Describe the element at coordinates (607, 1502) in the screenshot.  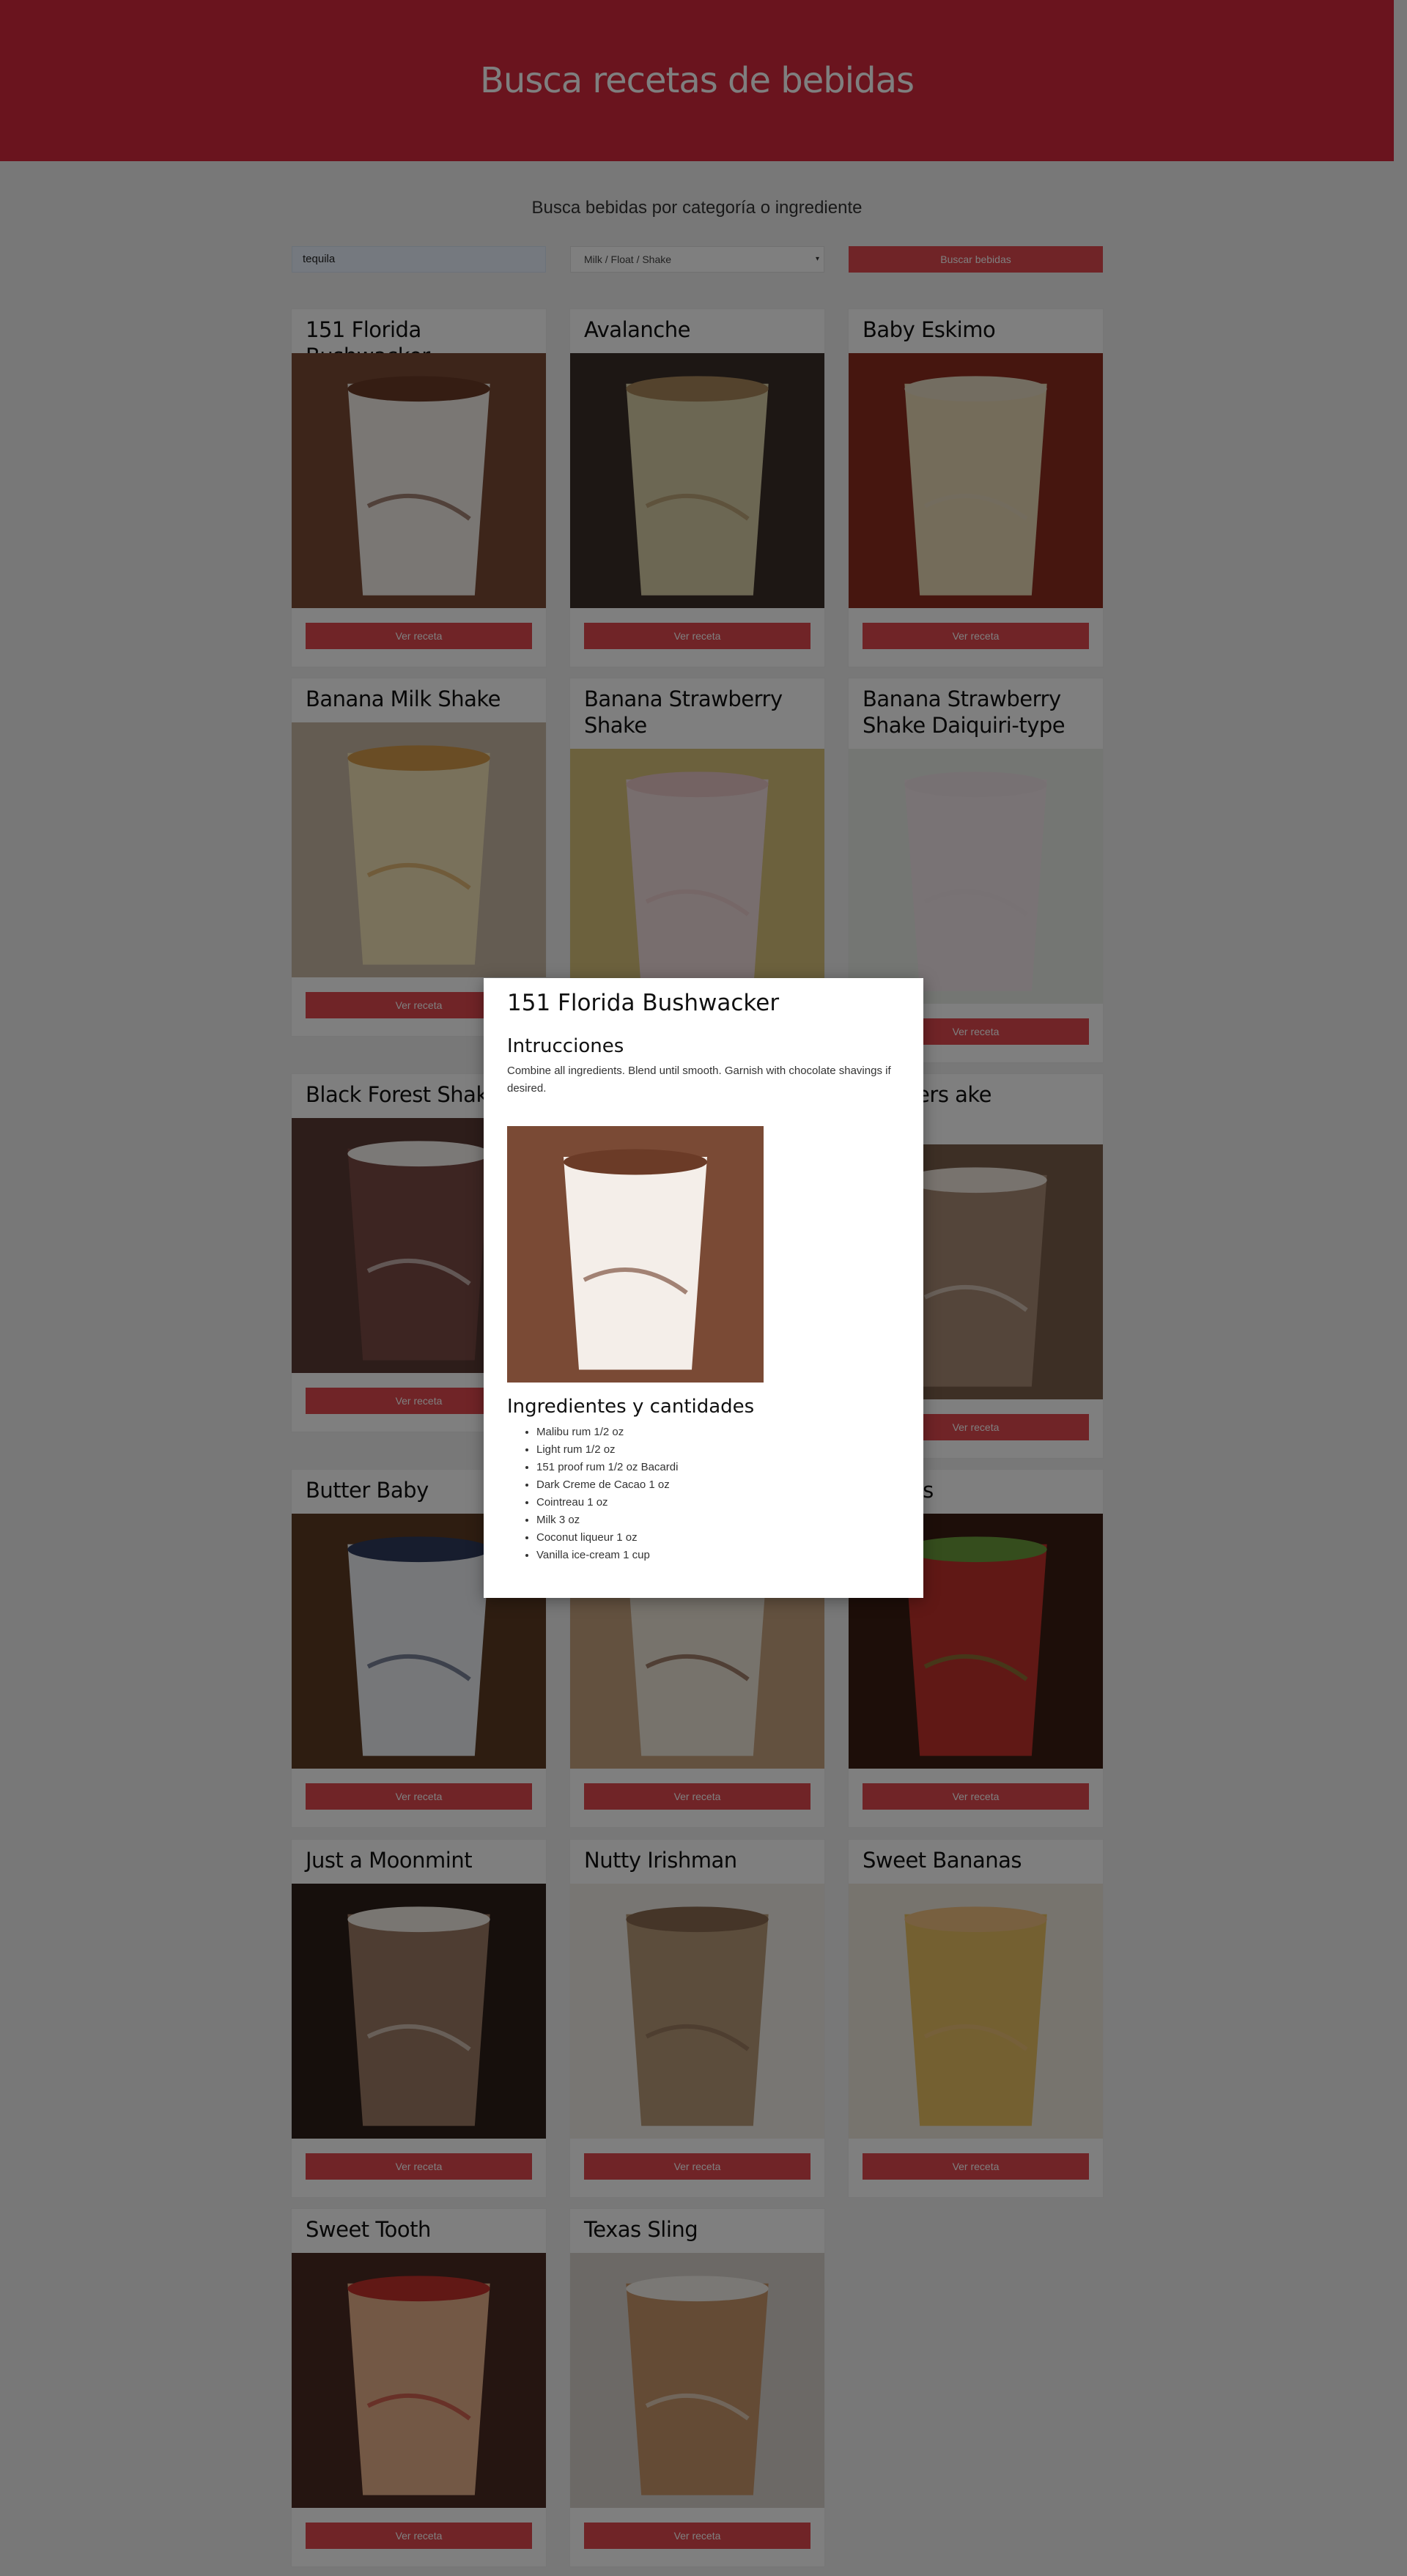
I see `ingredient-item: Cointreau 1 oz` at that location.